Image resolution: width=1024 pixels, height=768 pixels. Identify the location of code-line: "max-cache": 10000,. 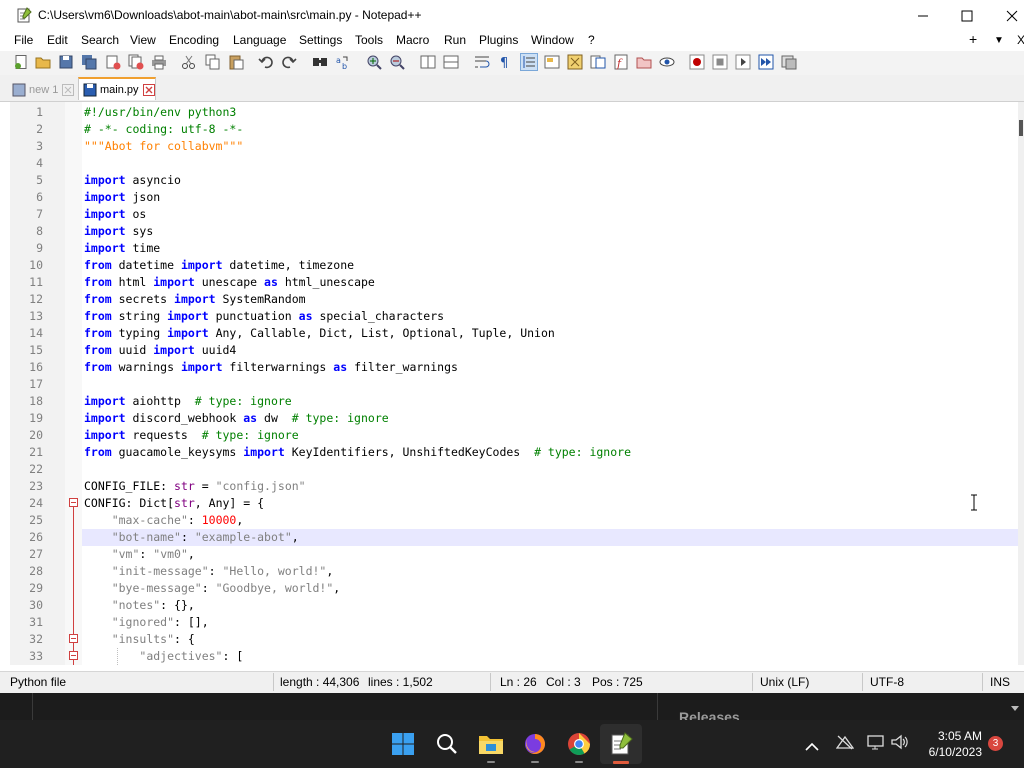
(164, 520).